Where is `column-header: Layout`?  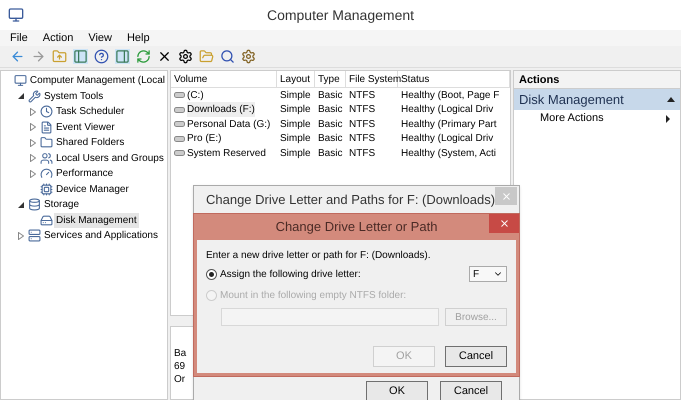 column-header: Layout is located at coordinates (296, 79).